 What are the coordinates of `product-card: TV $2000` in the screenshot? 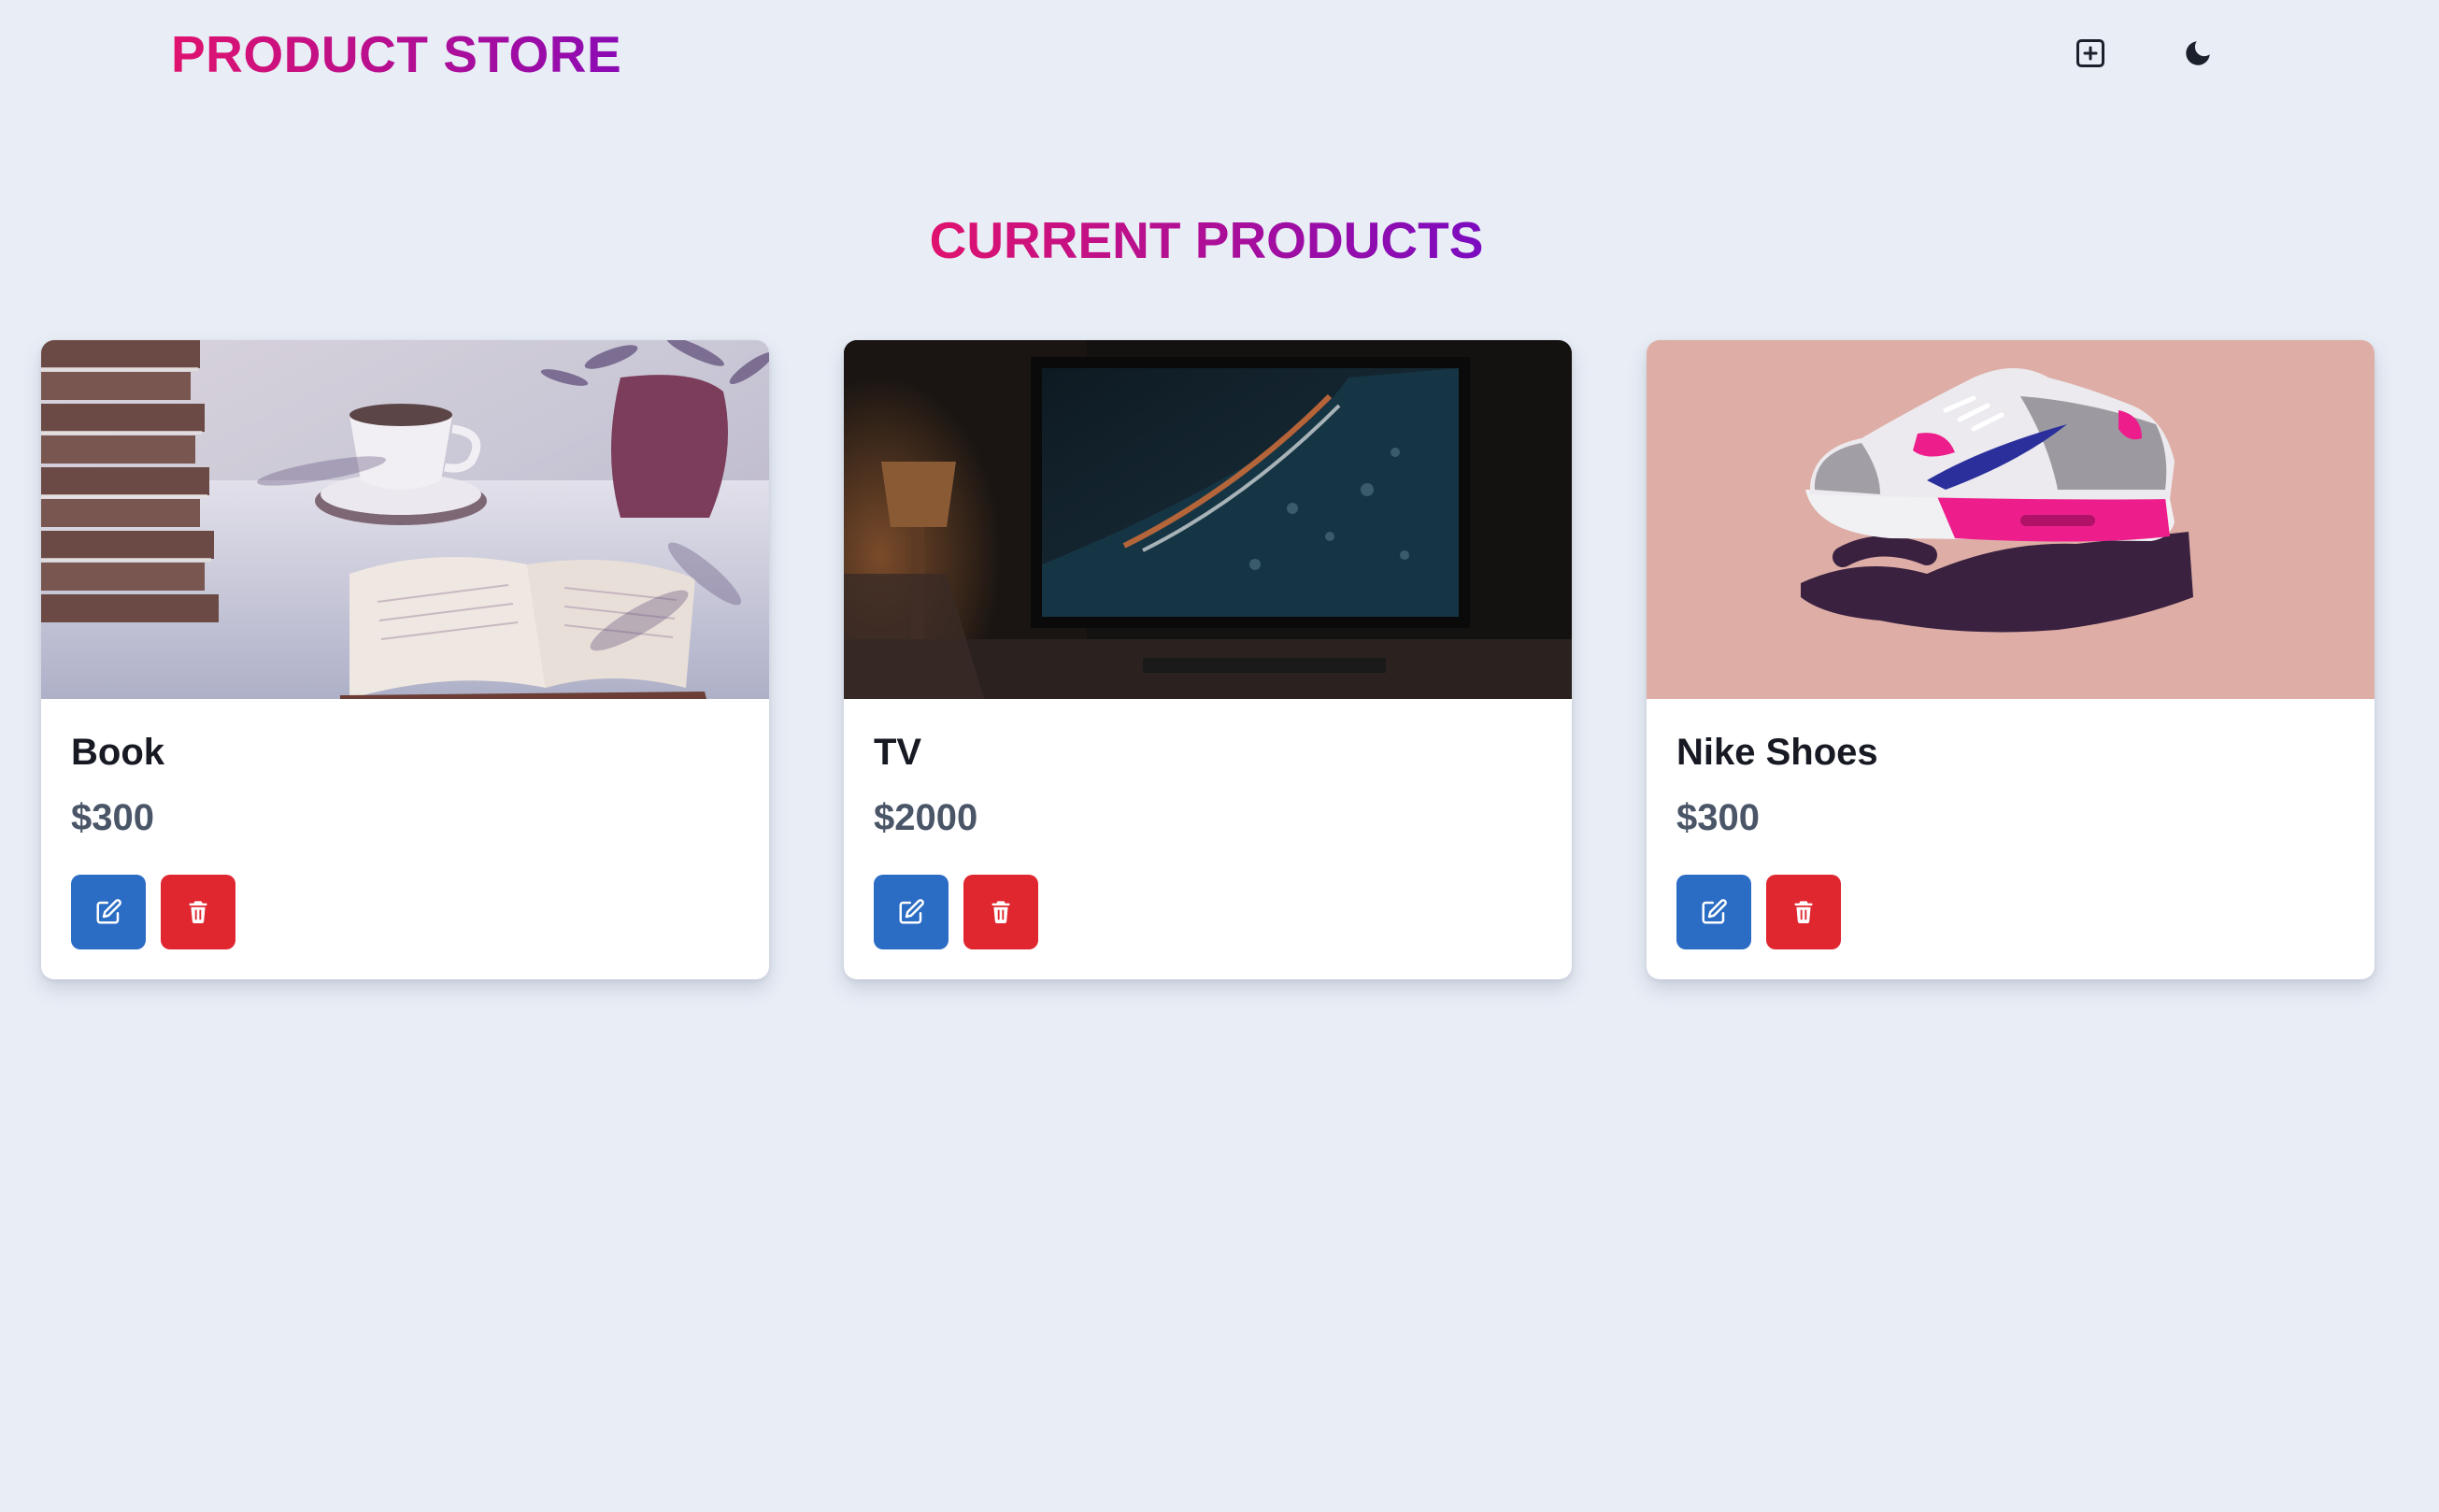 It's located at (1208, 659).